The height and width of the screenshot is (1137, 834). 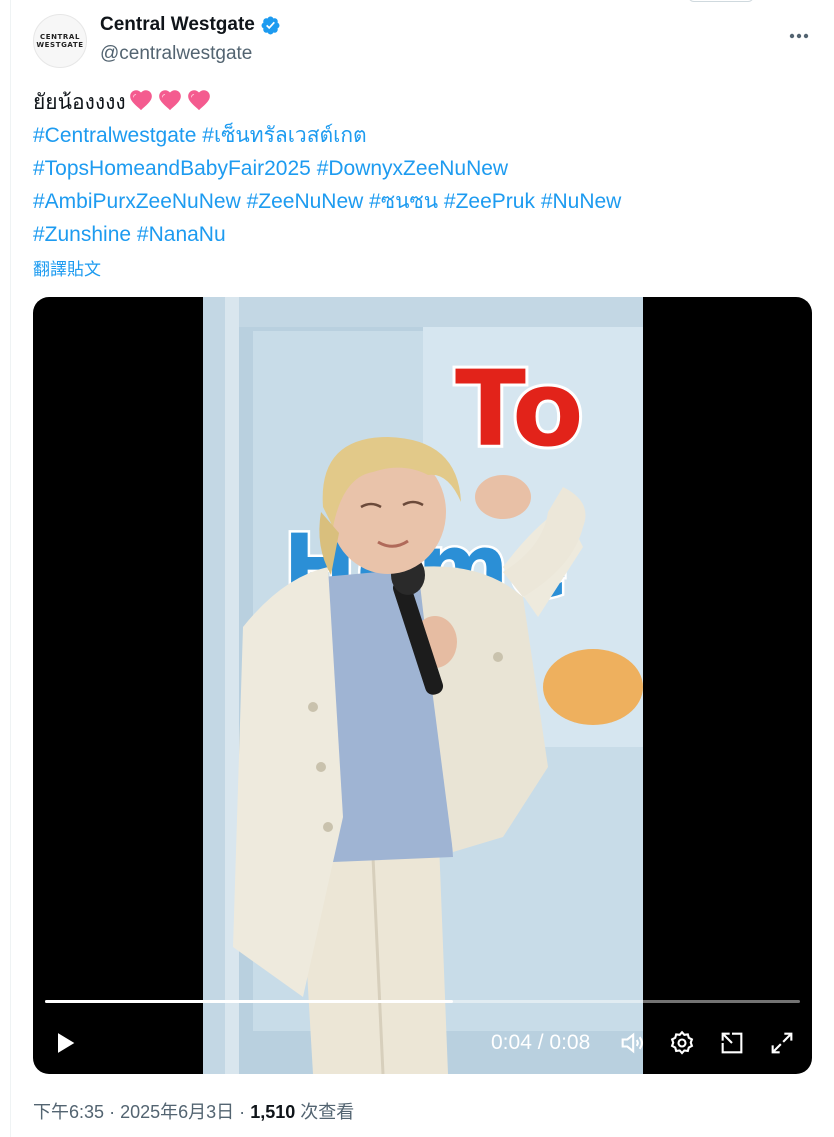 What do you see at coordinates (489, 201) in the screenshot?
I see `hashtag-link: #ZeePruk` at bounding box center [489, 201].